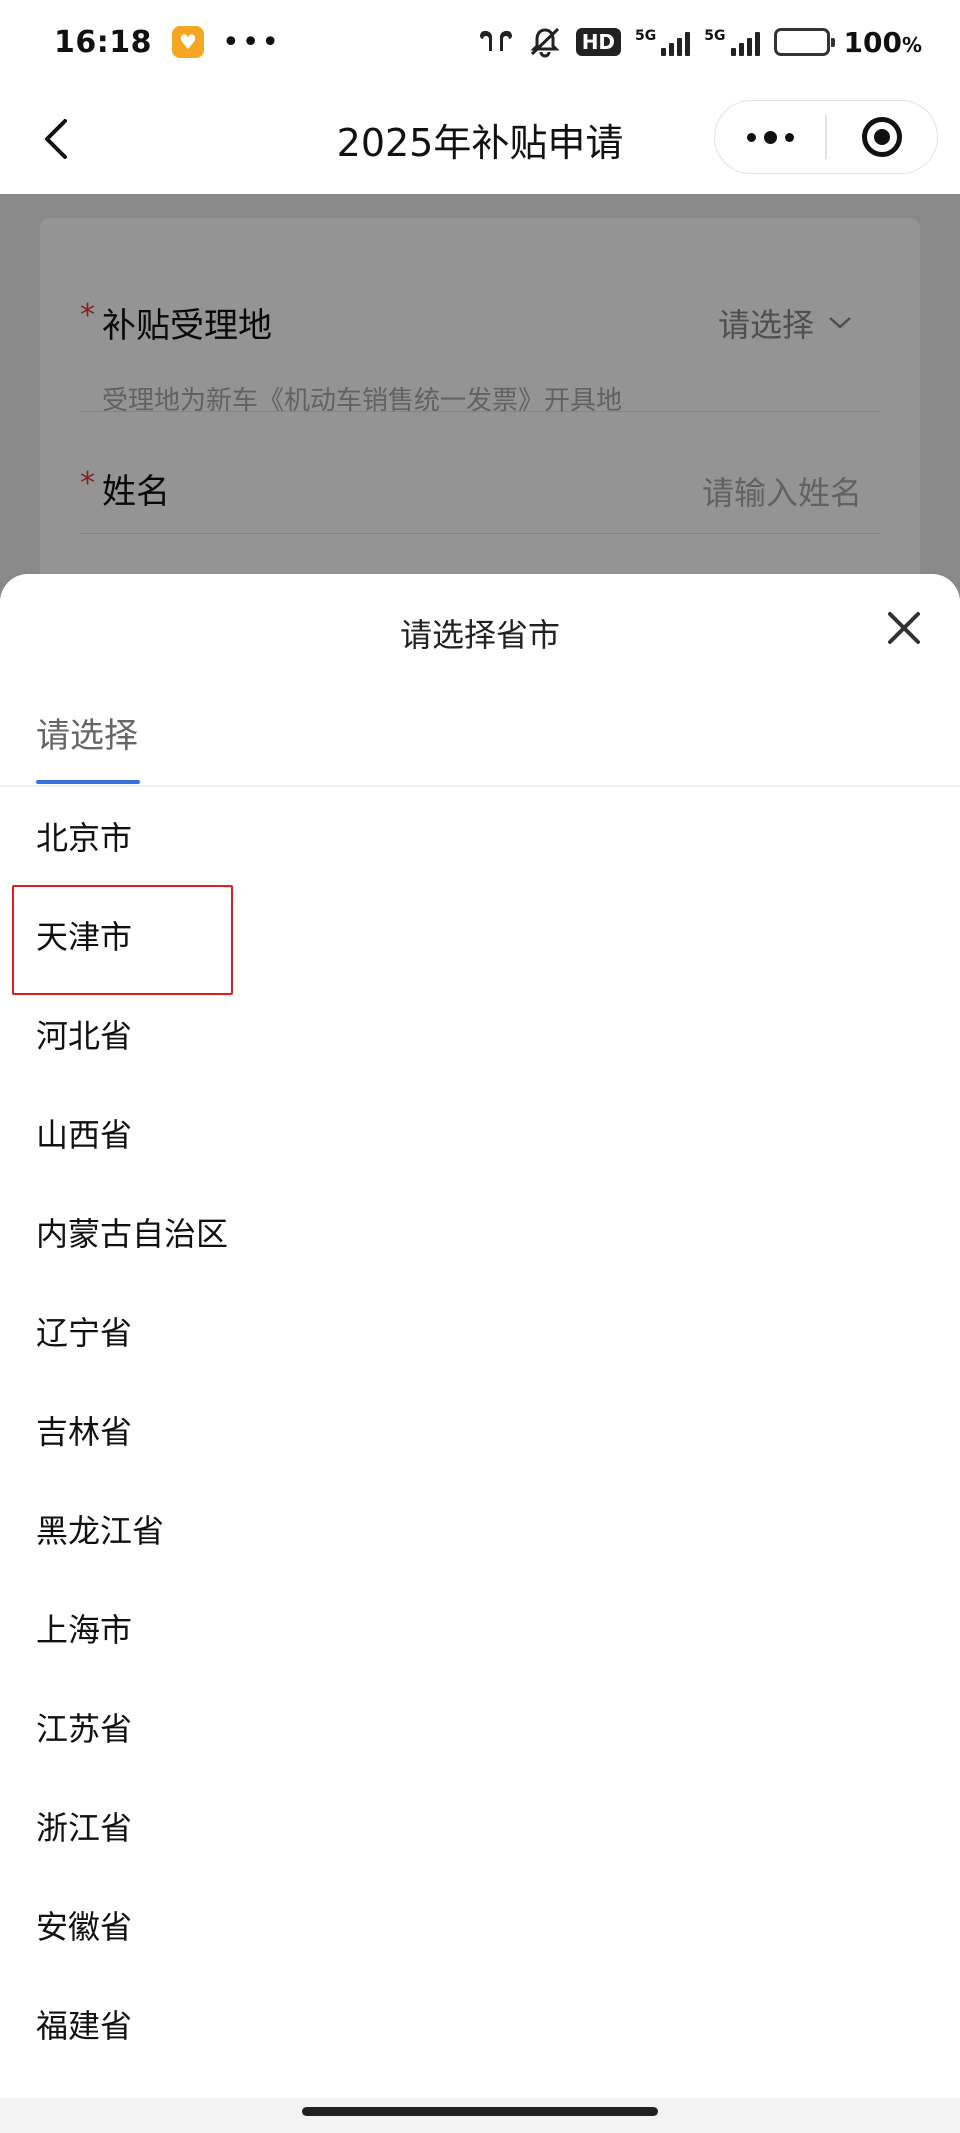 Image resolution: width=960 pixels, height=2133 pixels. What do you see at coordinates (496, 42) in the screenshot?
I see `earbuds-icon` at bounding box center [496, 42].